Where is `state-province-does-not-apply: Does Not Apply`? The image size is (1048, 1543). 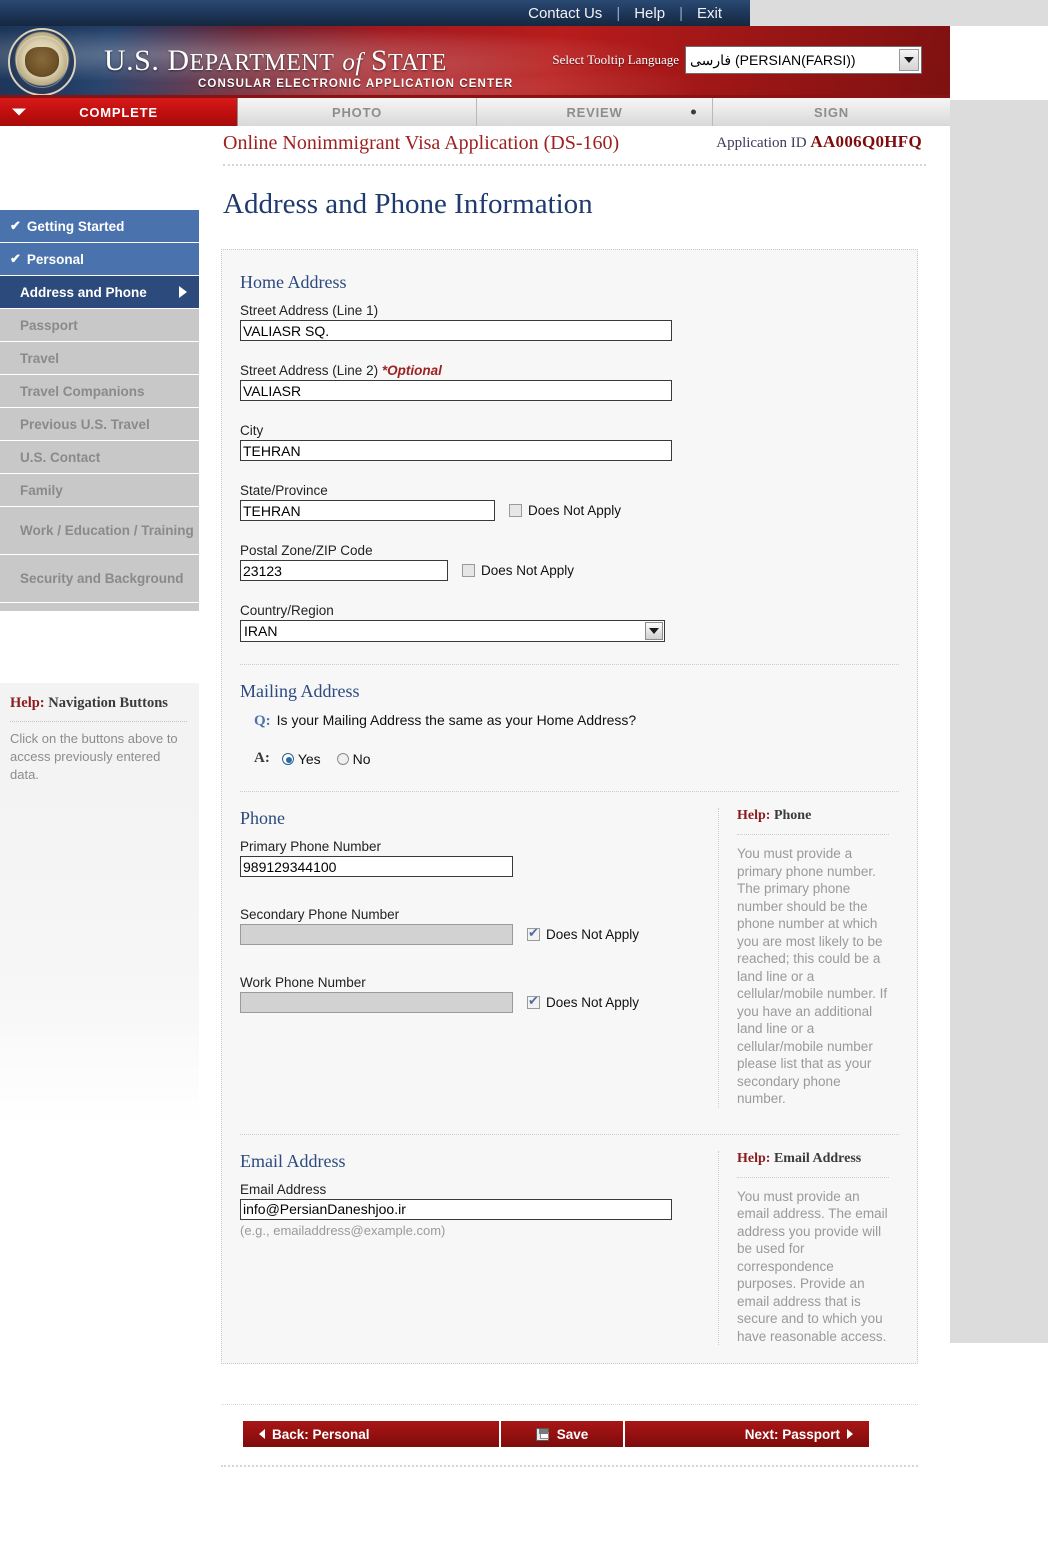 state-province-does-not-apply: Does Not Apply is located at coordinates (565, 510).